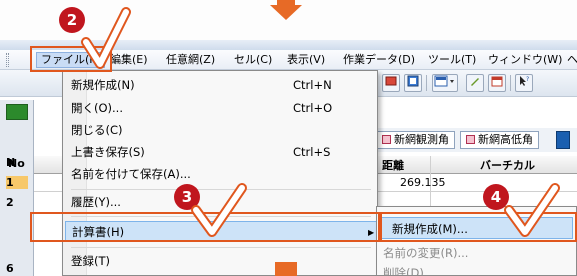 The width and height of the screenshot is (577, 276). Describe the element at coordinates (221, 261) in the screenshot. I see `menu-register: 登録(T)` at that location.